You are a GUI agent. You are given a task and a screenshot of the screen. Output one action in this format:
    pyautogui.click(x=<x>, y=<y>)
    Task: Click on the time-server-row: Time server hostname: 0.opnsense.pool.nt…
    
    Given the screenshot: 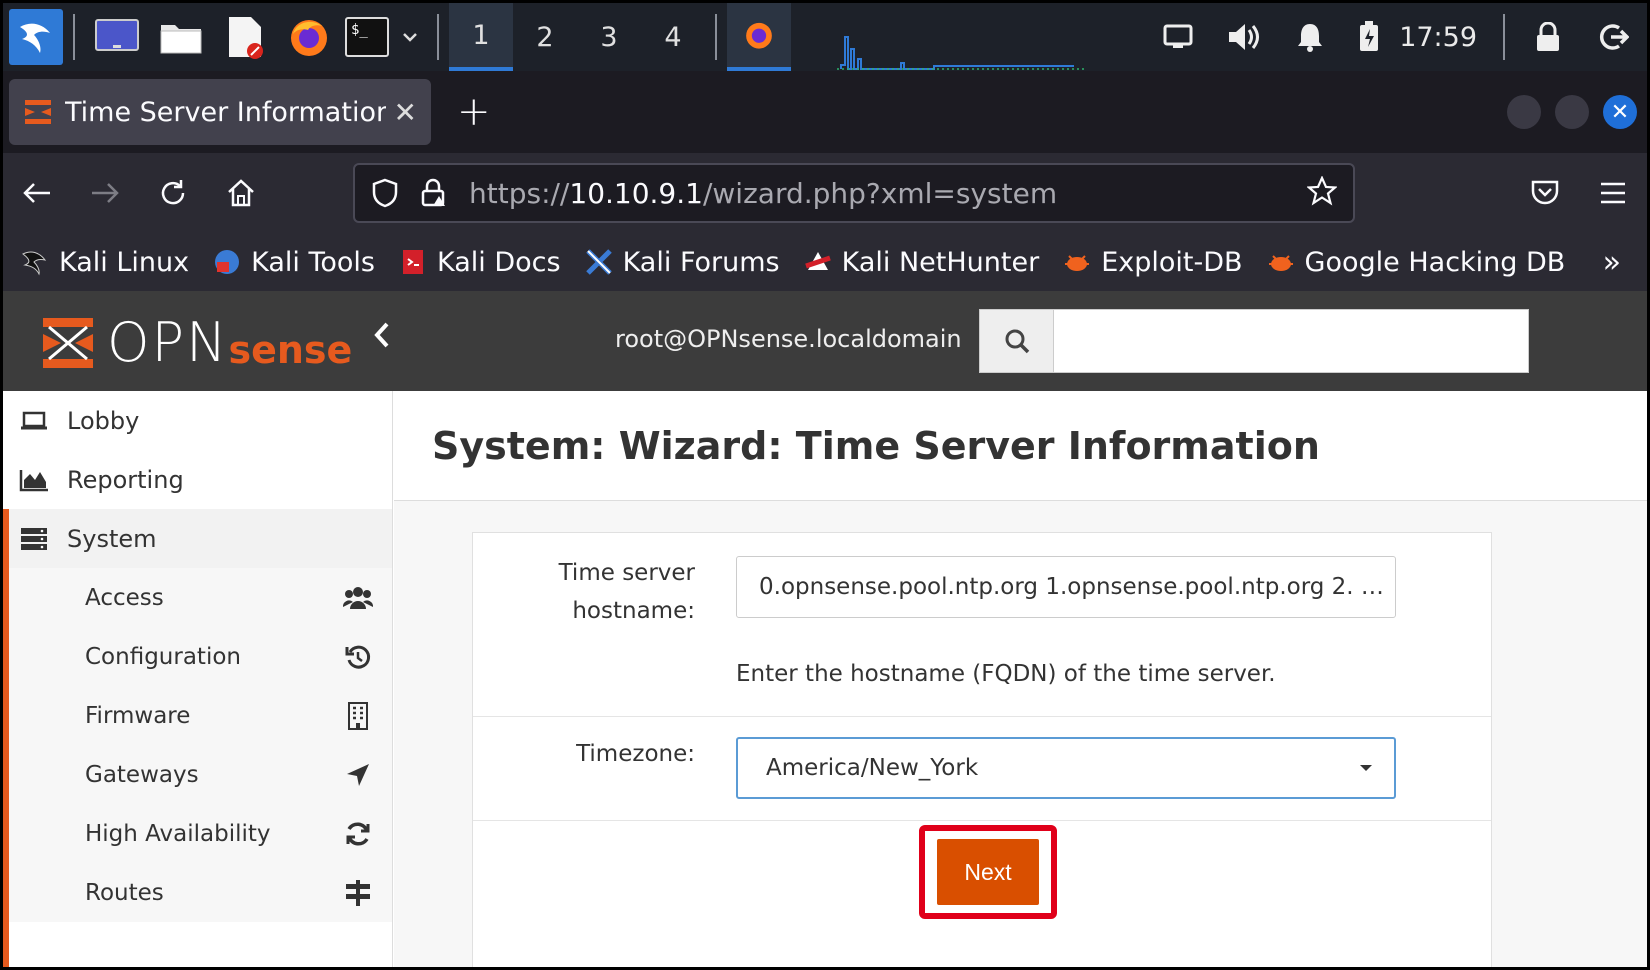 What is the action you would take?
    pyautogui.click(x=982, y=625)
    